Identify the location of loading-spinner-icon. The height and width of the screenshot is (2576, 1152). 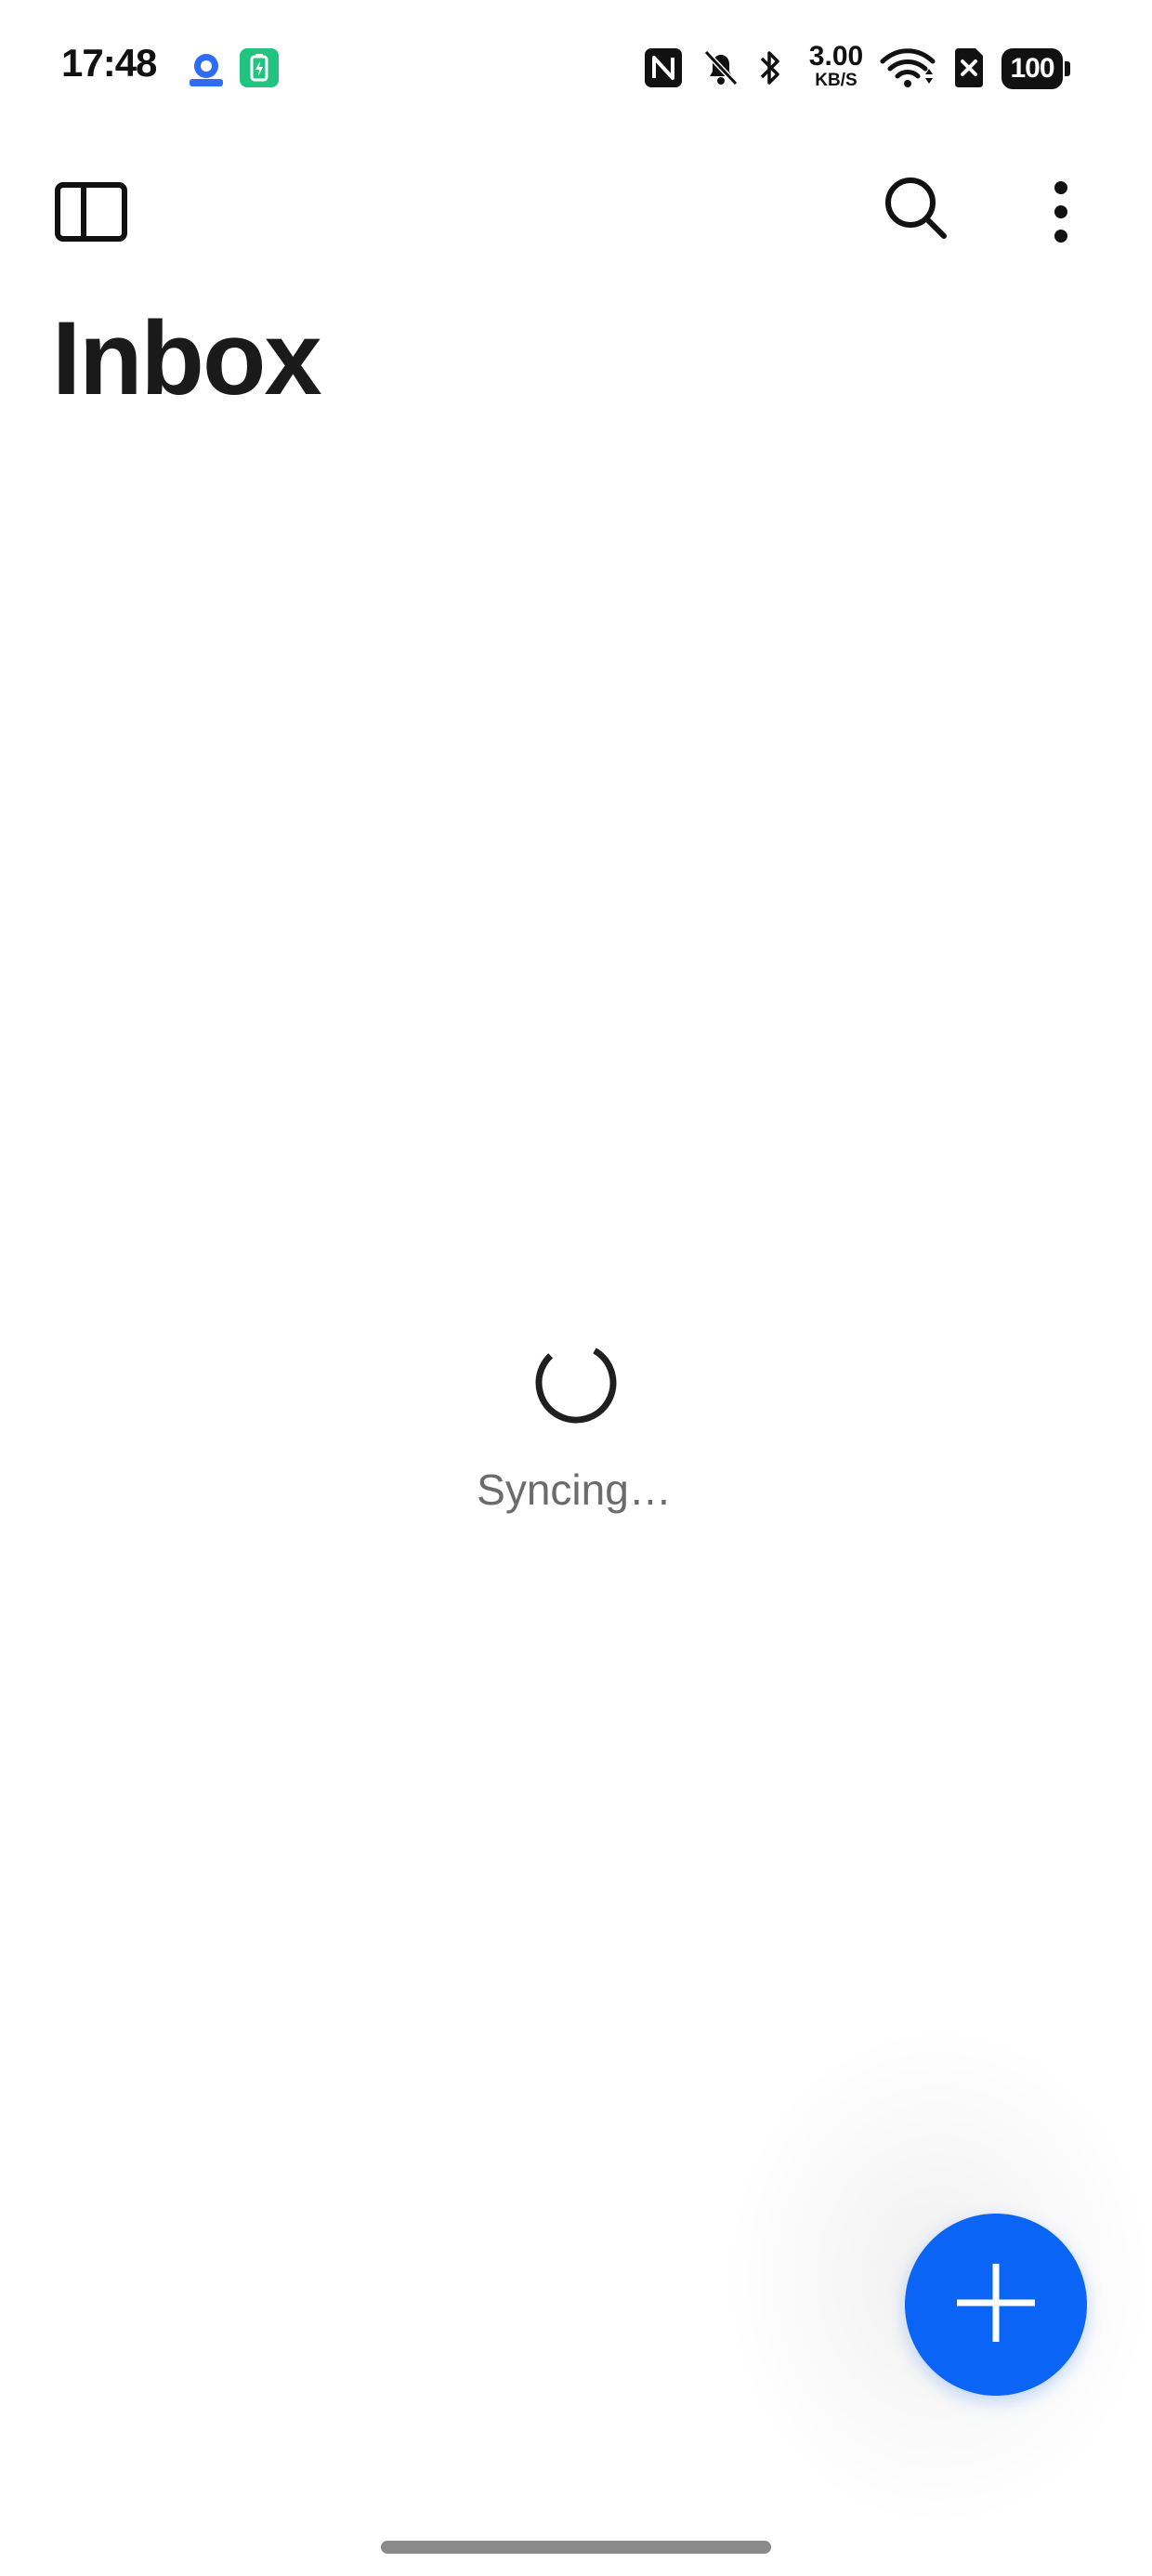
(576, 1382).